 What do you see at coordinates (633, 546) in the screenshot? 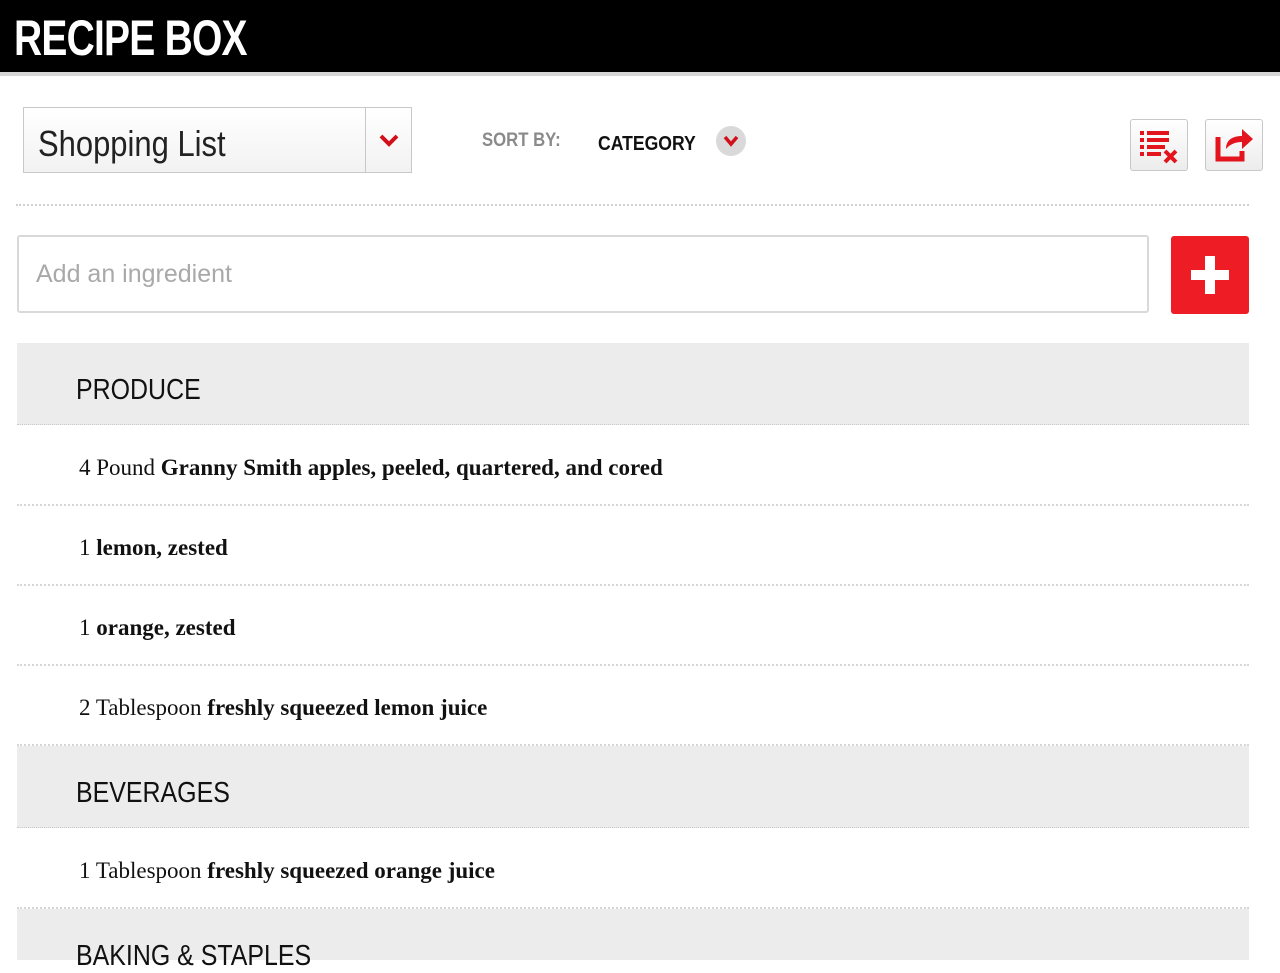
I see `list-item: 1 lemon, zested` at bounding box center [633, 546].